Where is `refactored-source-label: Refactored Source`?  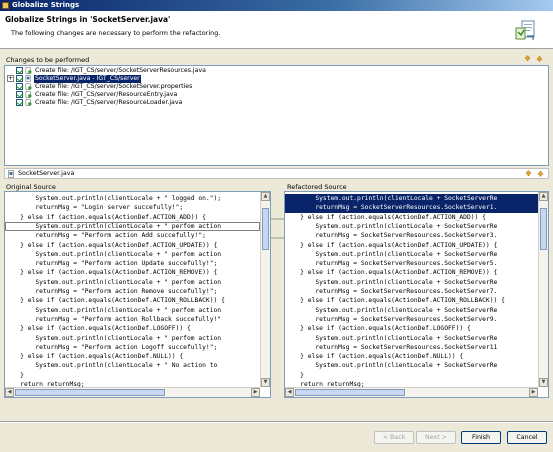
refactored-source-label: Refactored Source is located at coordinates (317, 187).